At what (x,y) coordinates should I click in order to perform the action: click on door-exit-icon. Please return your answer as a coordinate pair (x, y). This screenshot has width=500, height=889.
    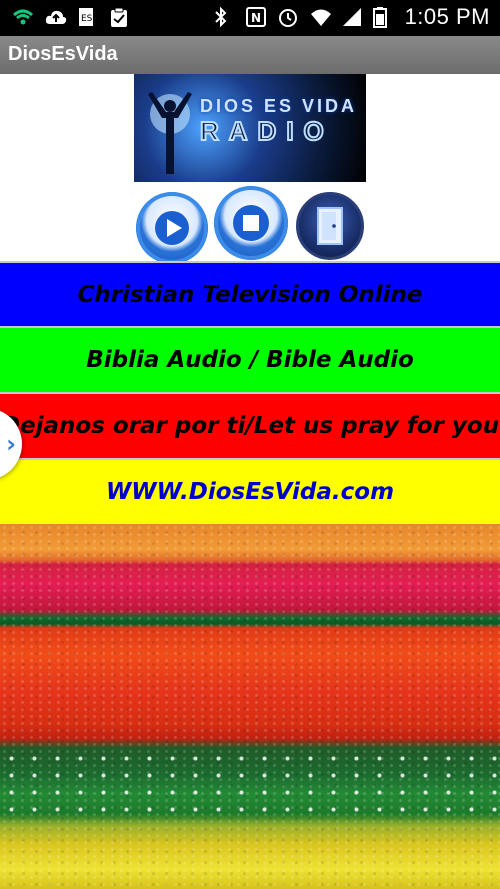
    Looking at the image, I should click on (330, 226).